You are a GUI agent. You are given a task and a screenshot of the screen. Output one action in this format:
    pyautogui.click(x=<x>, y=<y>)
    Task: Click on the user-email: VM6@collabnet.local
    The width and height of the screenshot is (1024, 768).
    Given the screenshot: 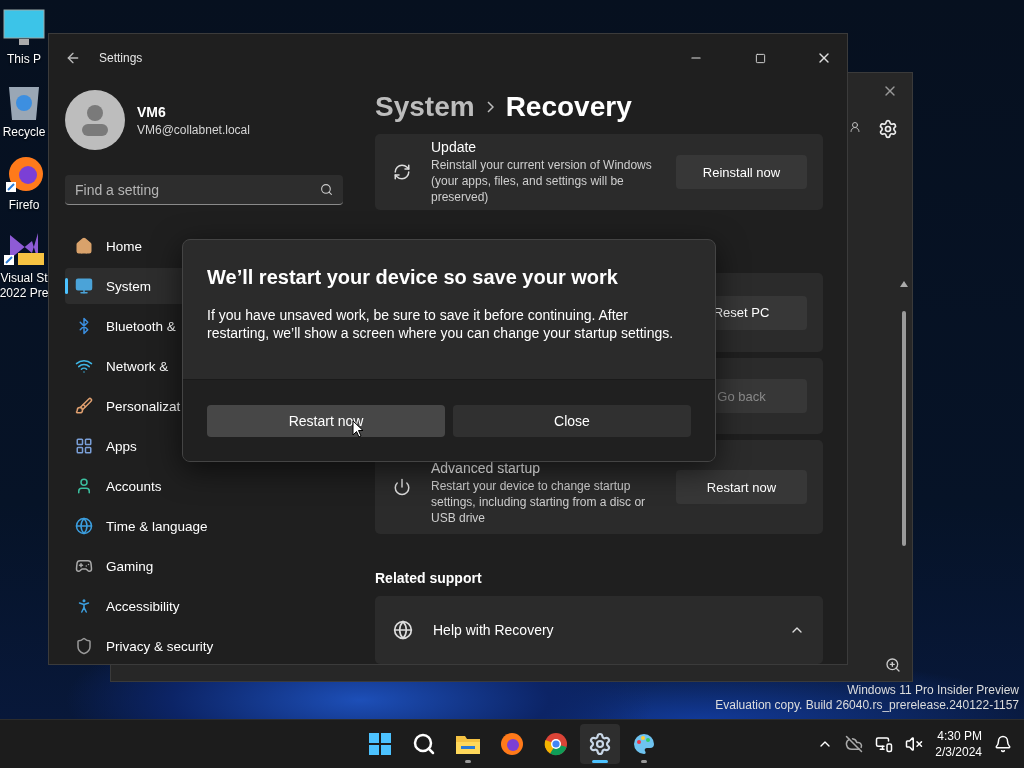 What is the action you would take?
    pyautogui.click(x=193, y=129)
    